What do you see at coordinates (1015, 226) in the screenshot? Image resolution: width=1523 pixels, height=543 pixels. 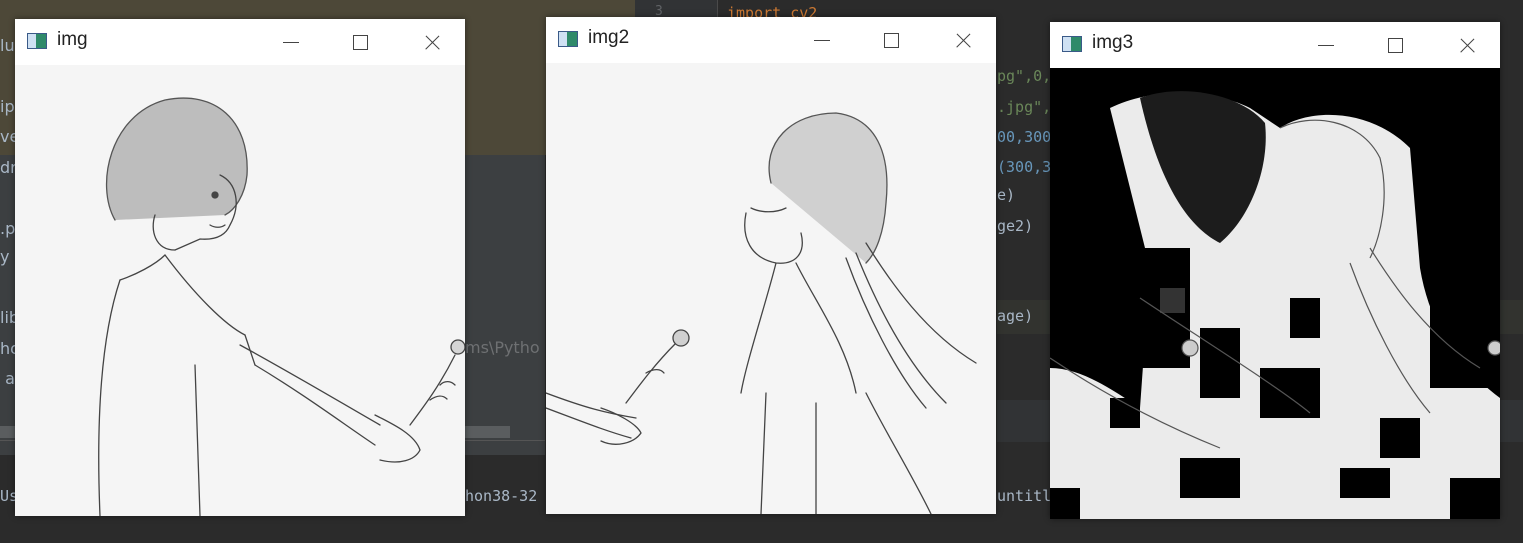 I see `code-line: ge2)` at bounding box center [1015, 226].